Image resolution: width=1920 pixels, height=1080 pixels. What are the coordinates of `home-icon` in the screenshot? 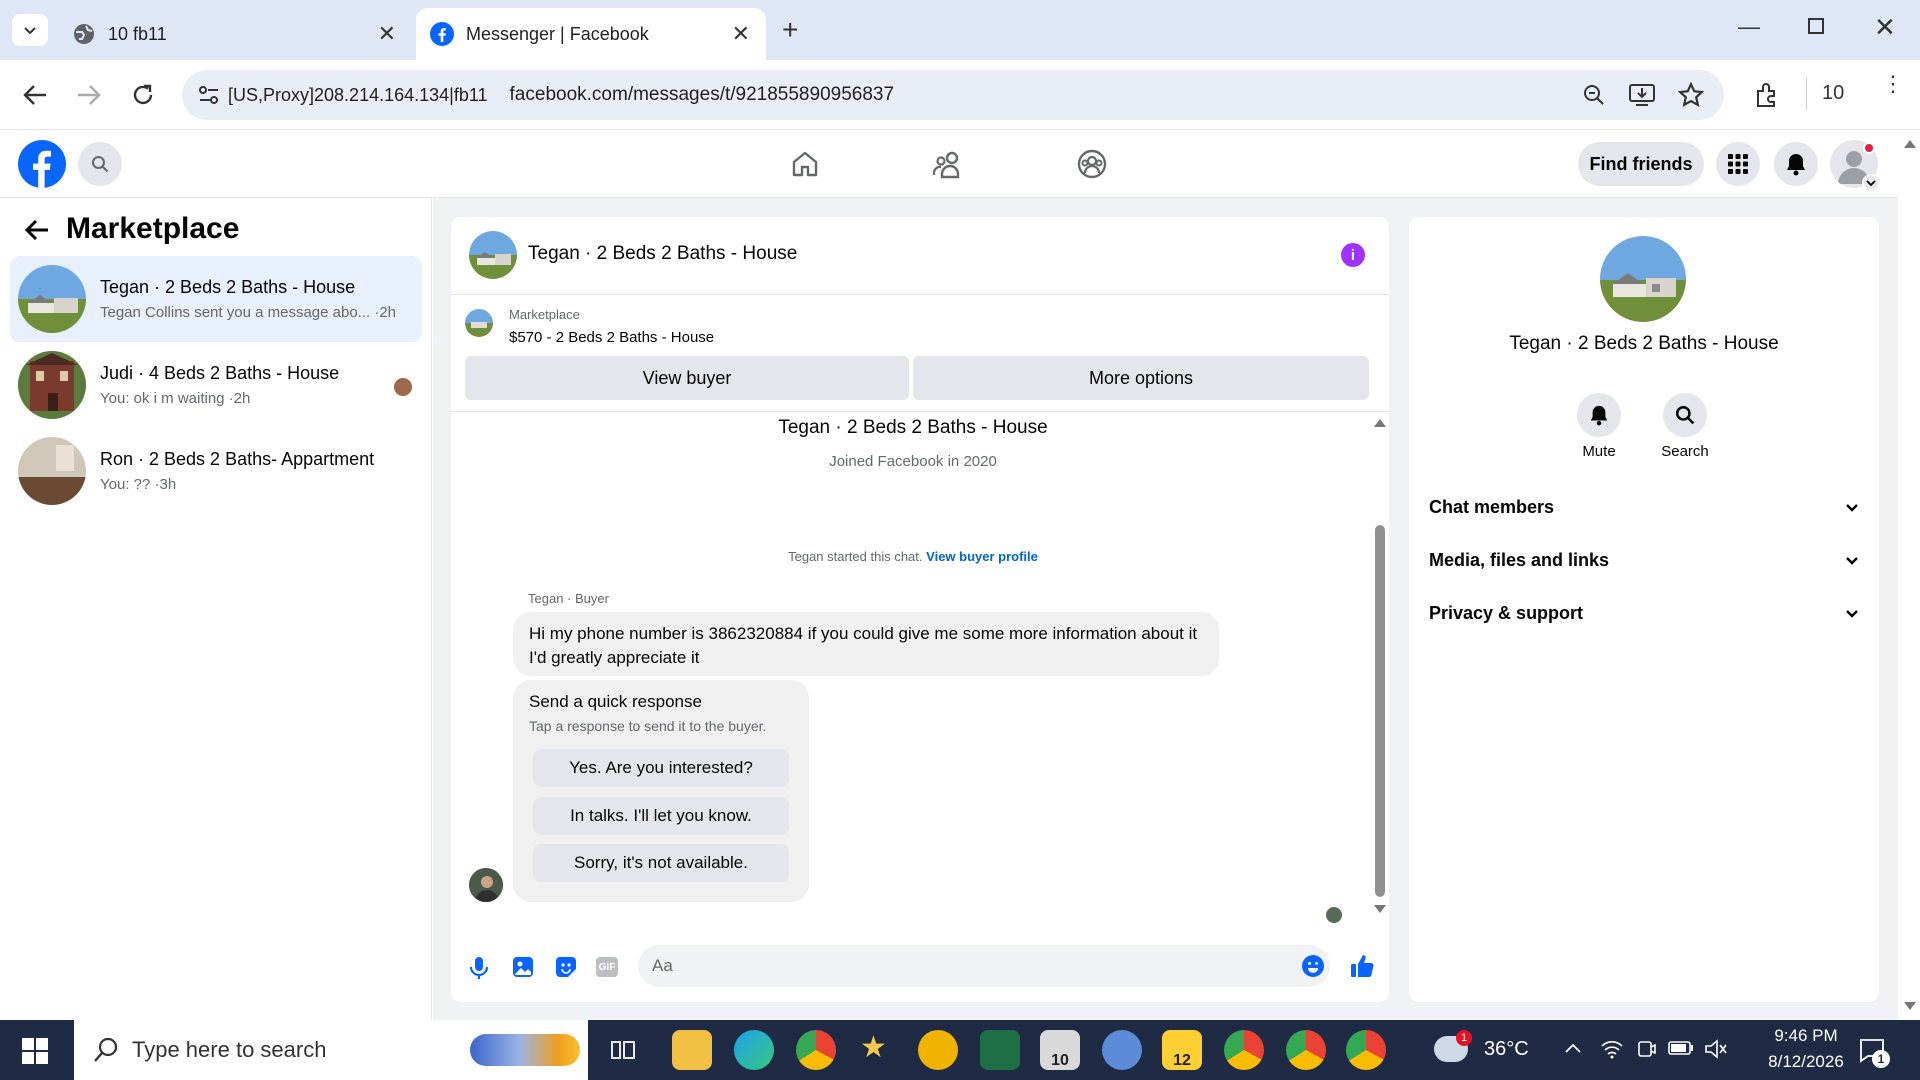 It's located at (805, 164).